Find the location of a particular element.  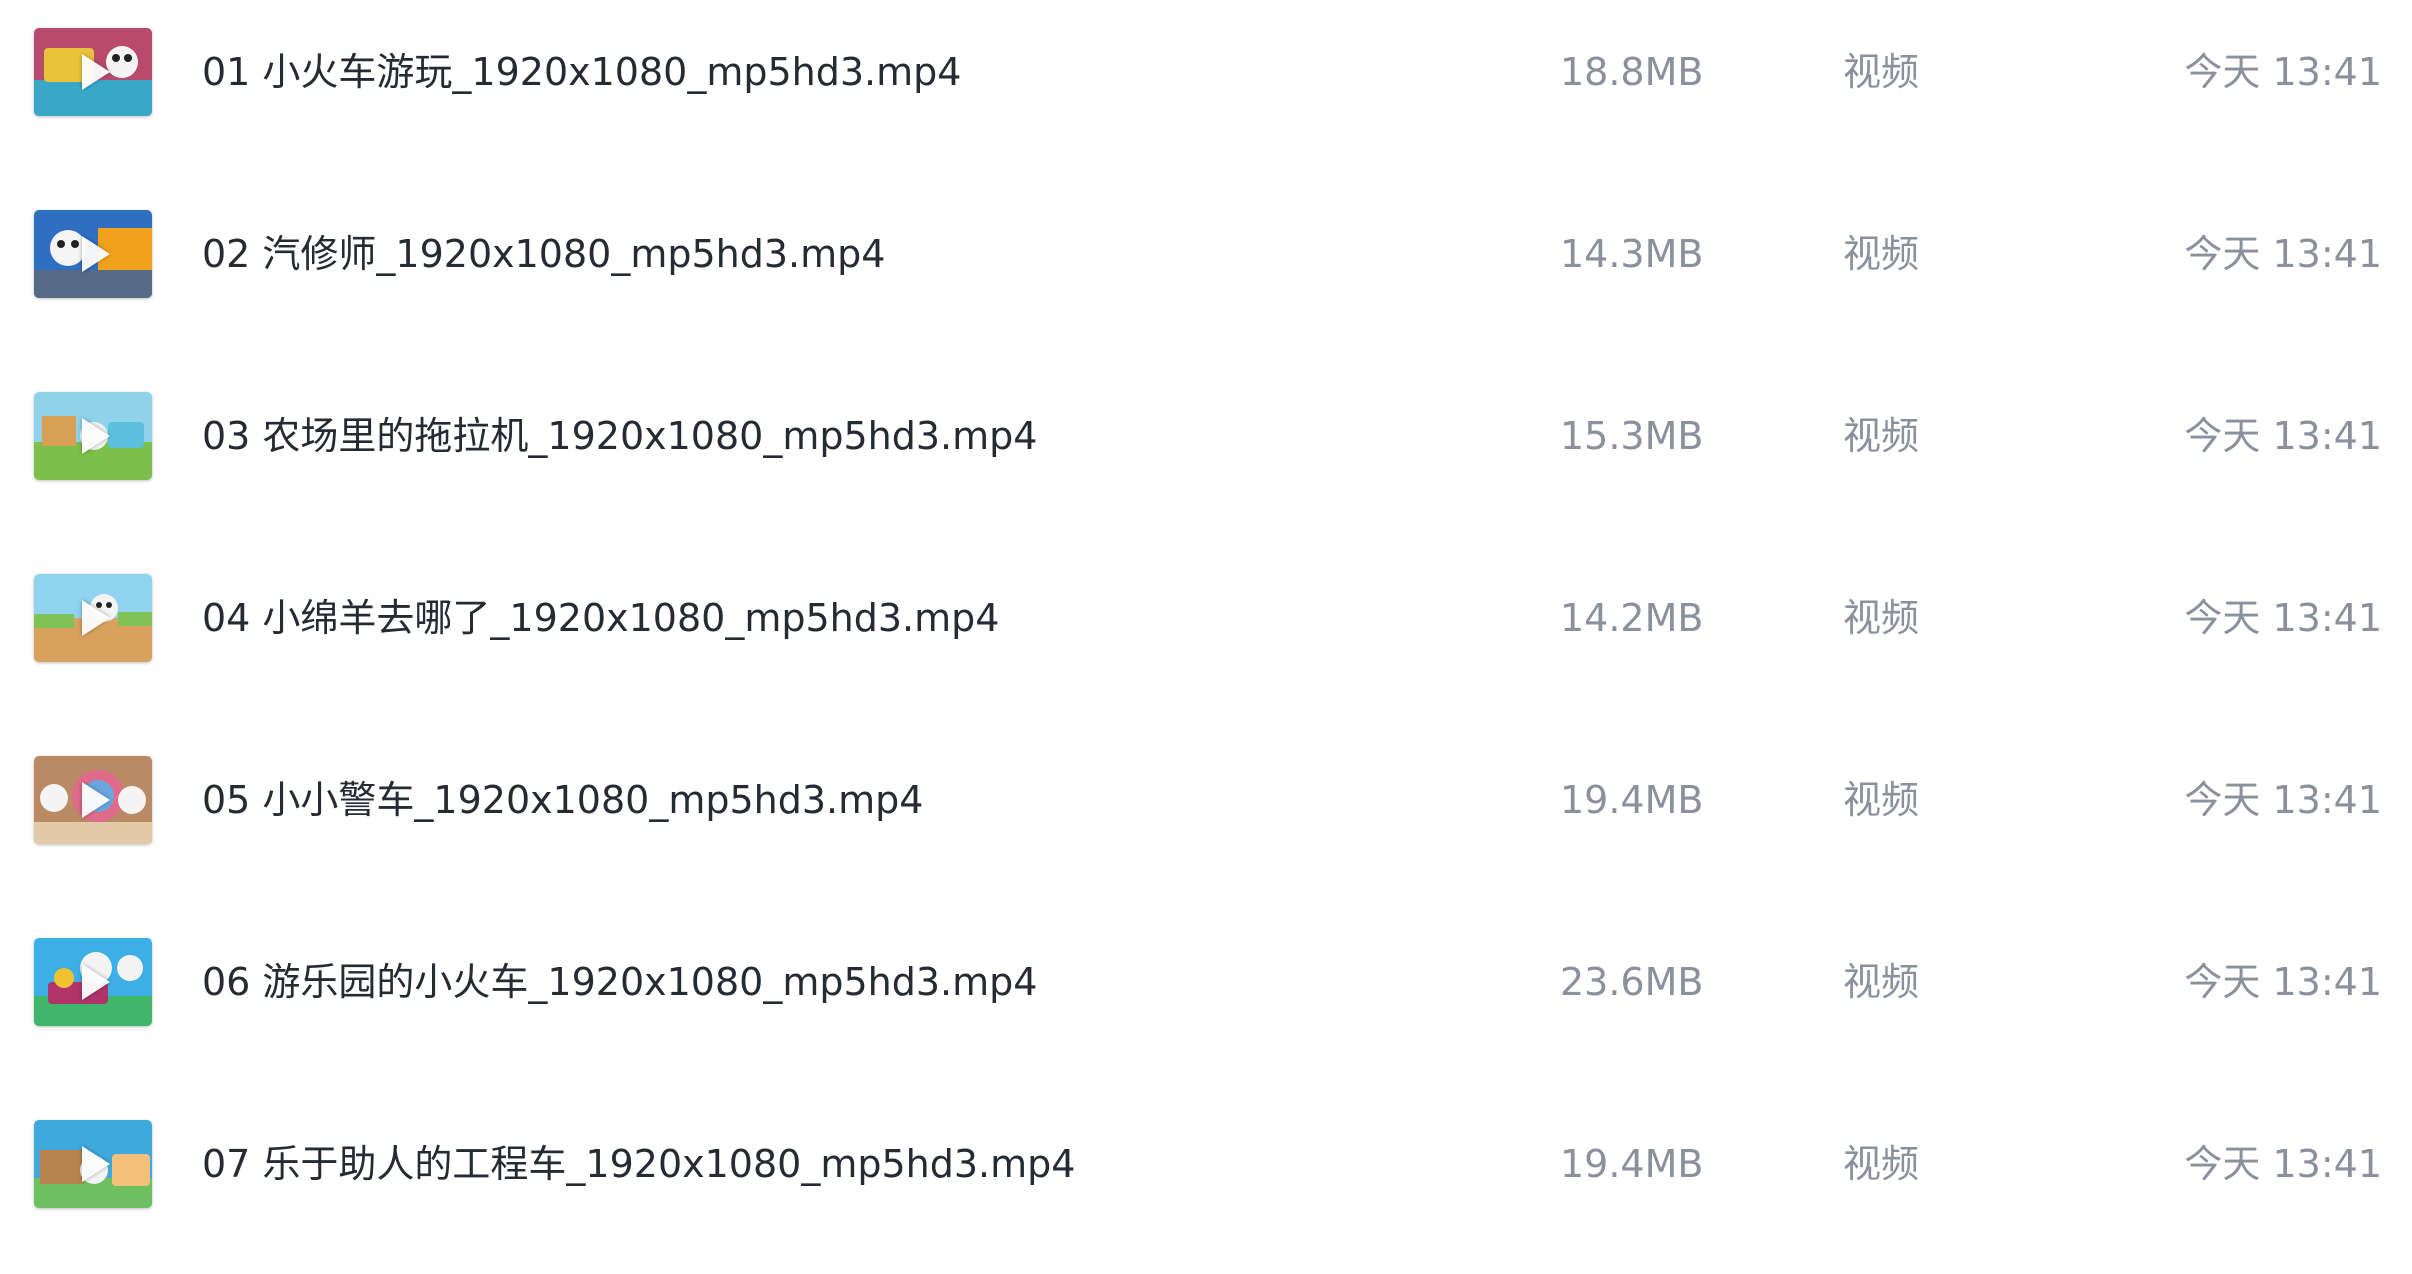

file-size: 14.2MB is located at coordinates (1632, 618).